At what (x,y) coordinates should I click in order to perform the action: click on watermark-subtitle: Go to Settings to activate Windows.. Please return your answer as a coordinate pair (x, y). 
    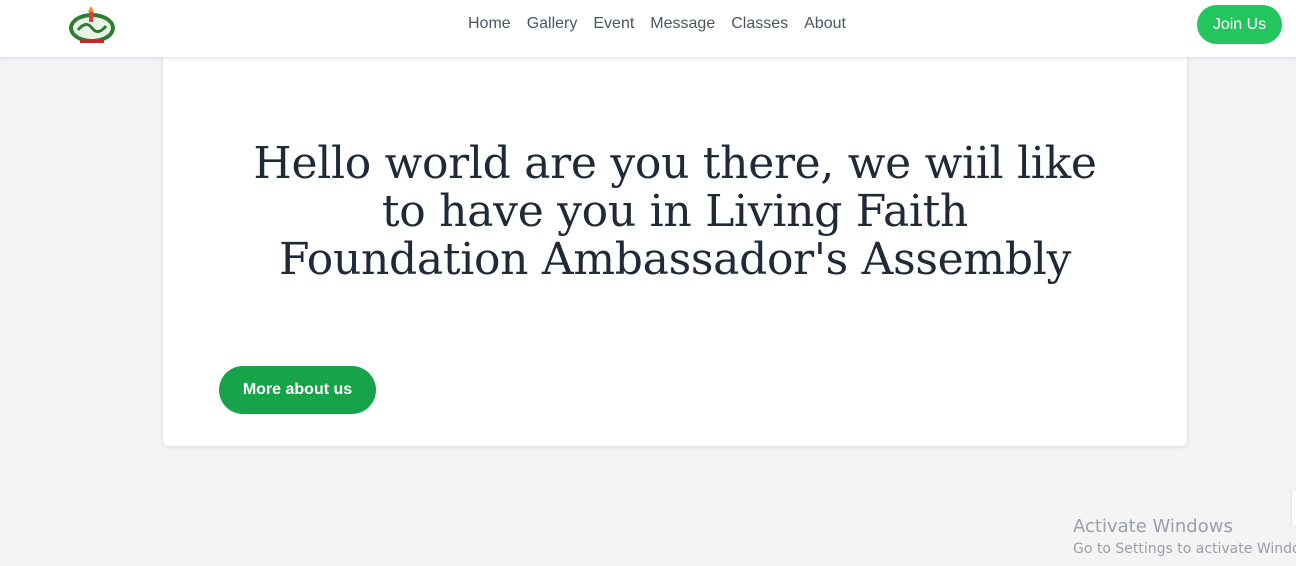
    Looking at the image, I should click on (1184, 549).